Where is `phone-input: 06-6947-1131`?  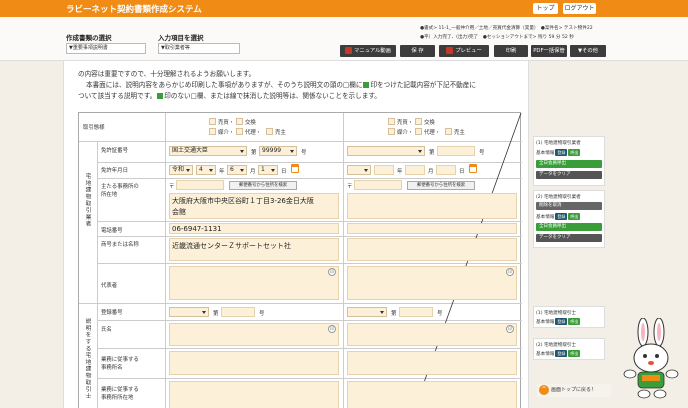
phone-input: 06-6947-1131 is located at coordinates (254, 228).